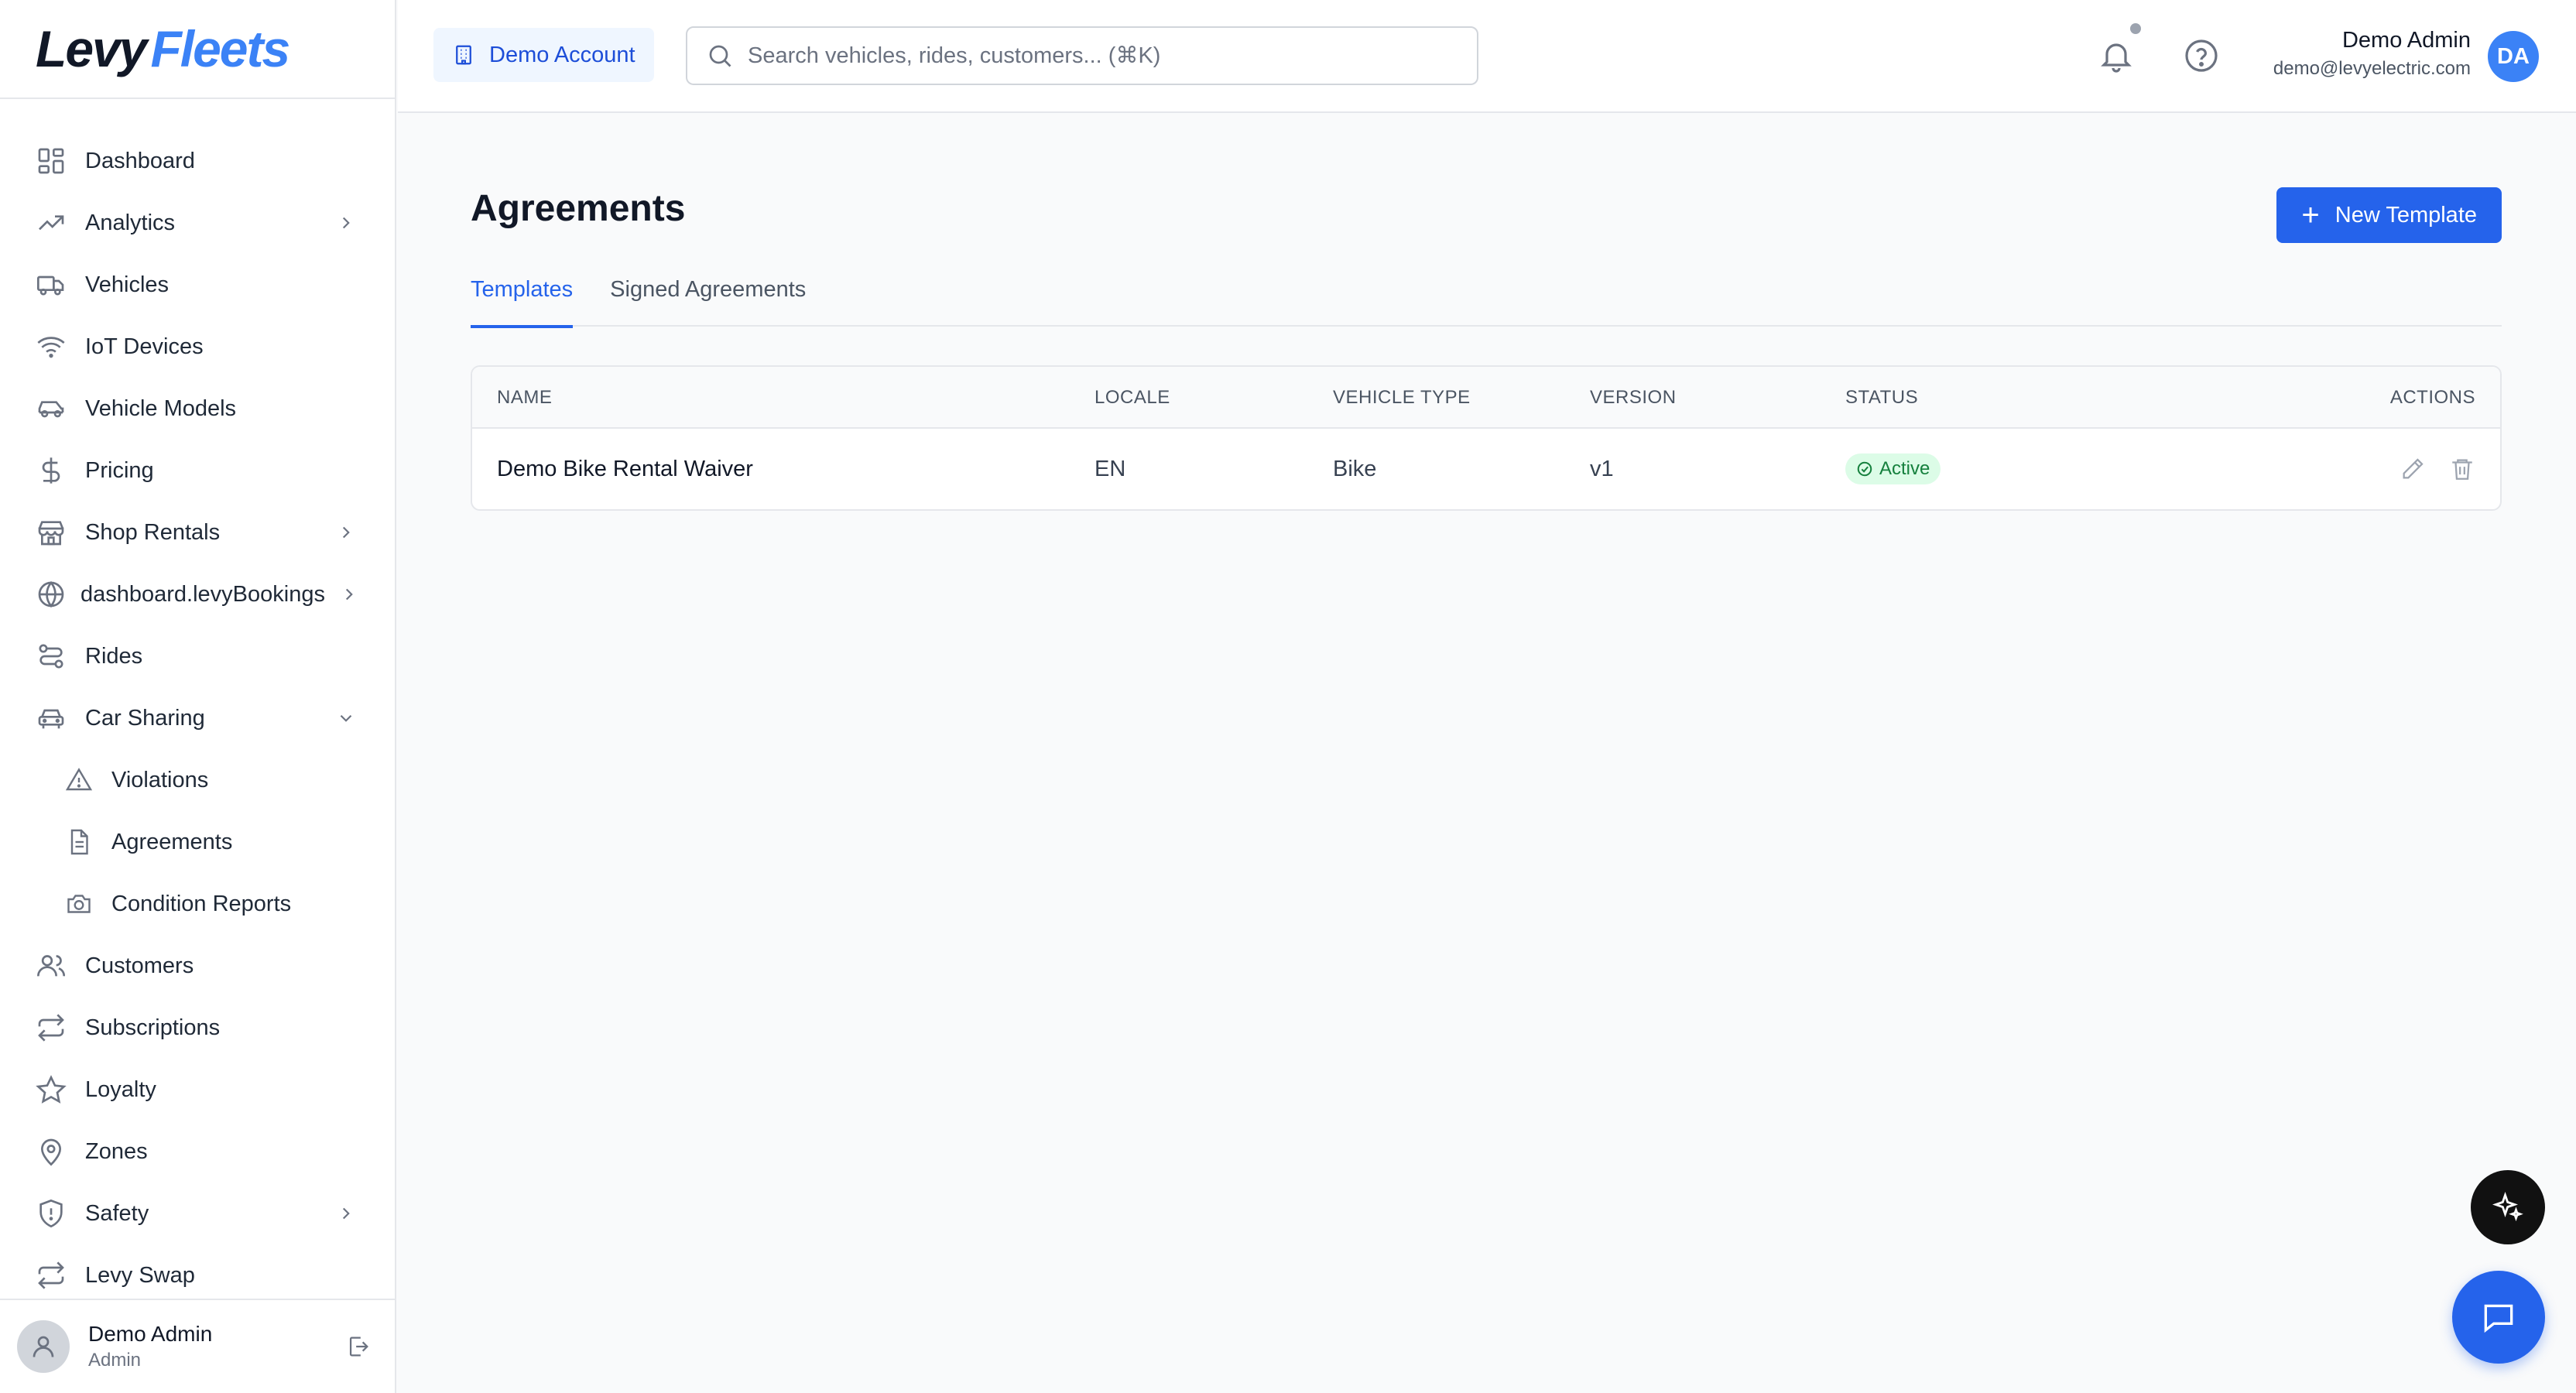 This screenshot has width=2576, height=1393. I want to click on sidebar-item-violations: Violations, so click(197, 780).